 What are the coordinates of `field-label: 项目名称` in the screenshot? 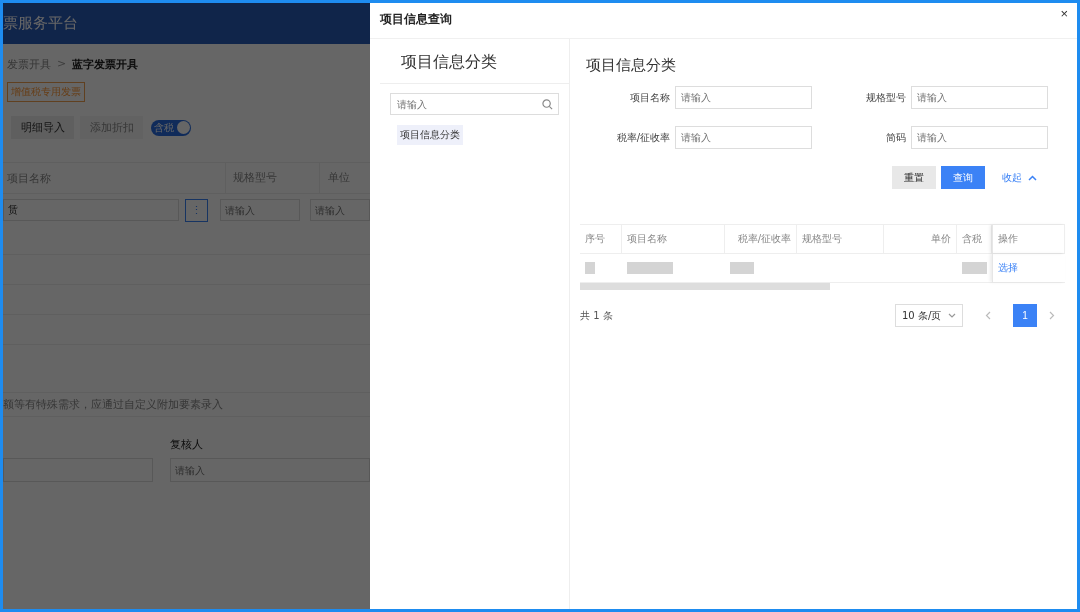 It's located at (650, 97).